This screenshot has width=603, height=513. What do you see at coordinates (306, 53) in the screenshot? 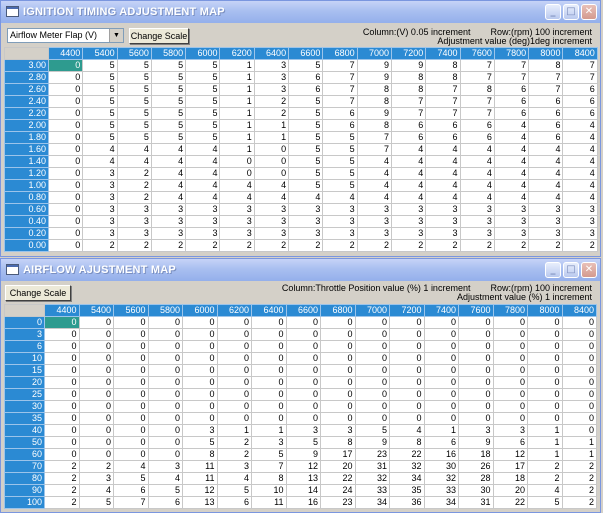
I see `column-header: 6600` at bounding box center [306, 53].